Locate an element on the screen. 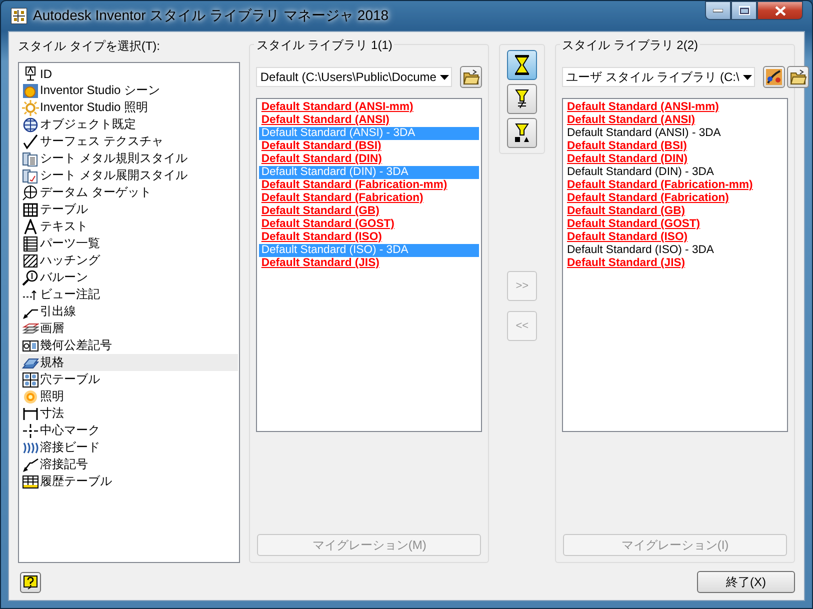 Image resolution: width=813 pixels, height=609 pixels. close-button is located at coordinates (780, 10).